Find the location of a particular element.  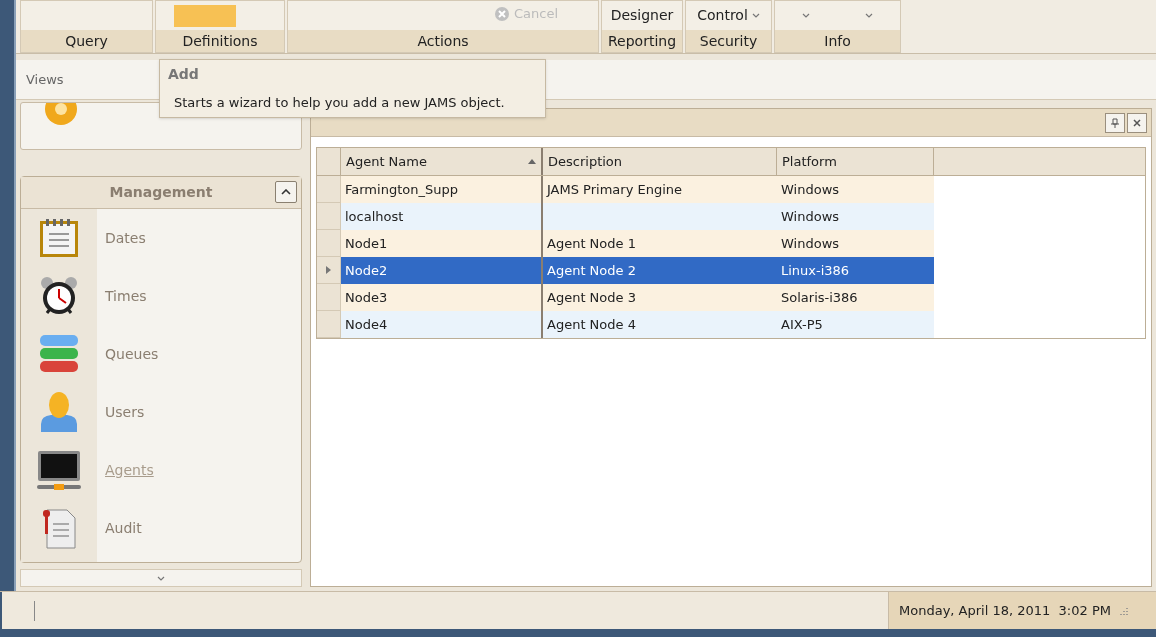

close-button is located at coordinates (1137, 122).